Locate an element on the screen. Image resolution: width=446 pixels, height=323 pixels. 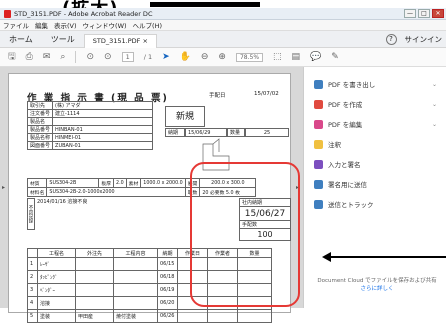
page-number-input: 1 is located at coordinates (127, 57).